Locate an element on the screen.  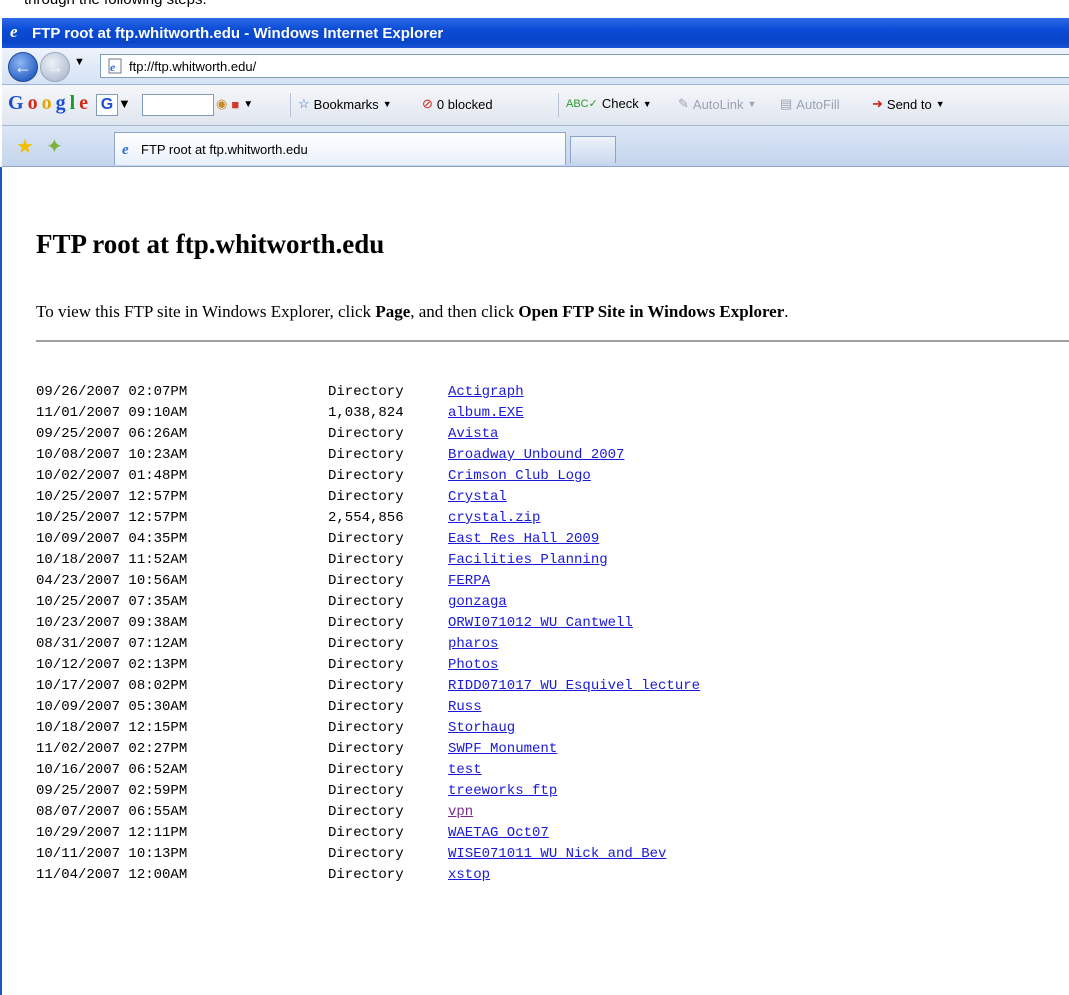
listing-link: Russ is located at coordinates (465, 707).